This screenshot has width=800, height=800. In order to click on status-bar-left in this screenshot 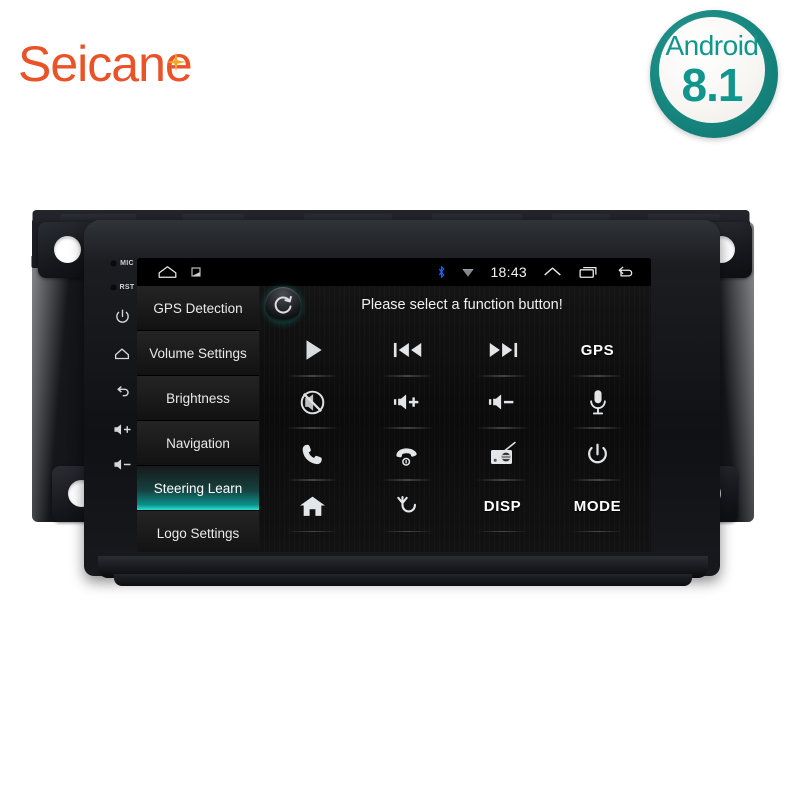, I will do `click(169, 272)`.